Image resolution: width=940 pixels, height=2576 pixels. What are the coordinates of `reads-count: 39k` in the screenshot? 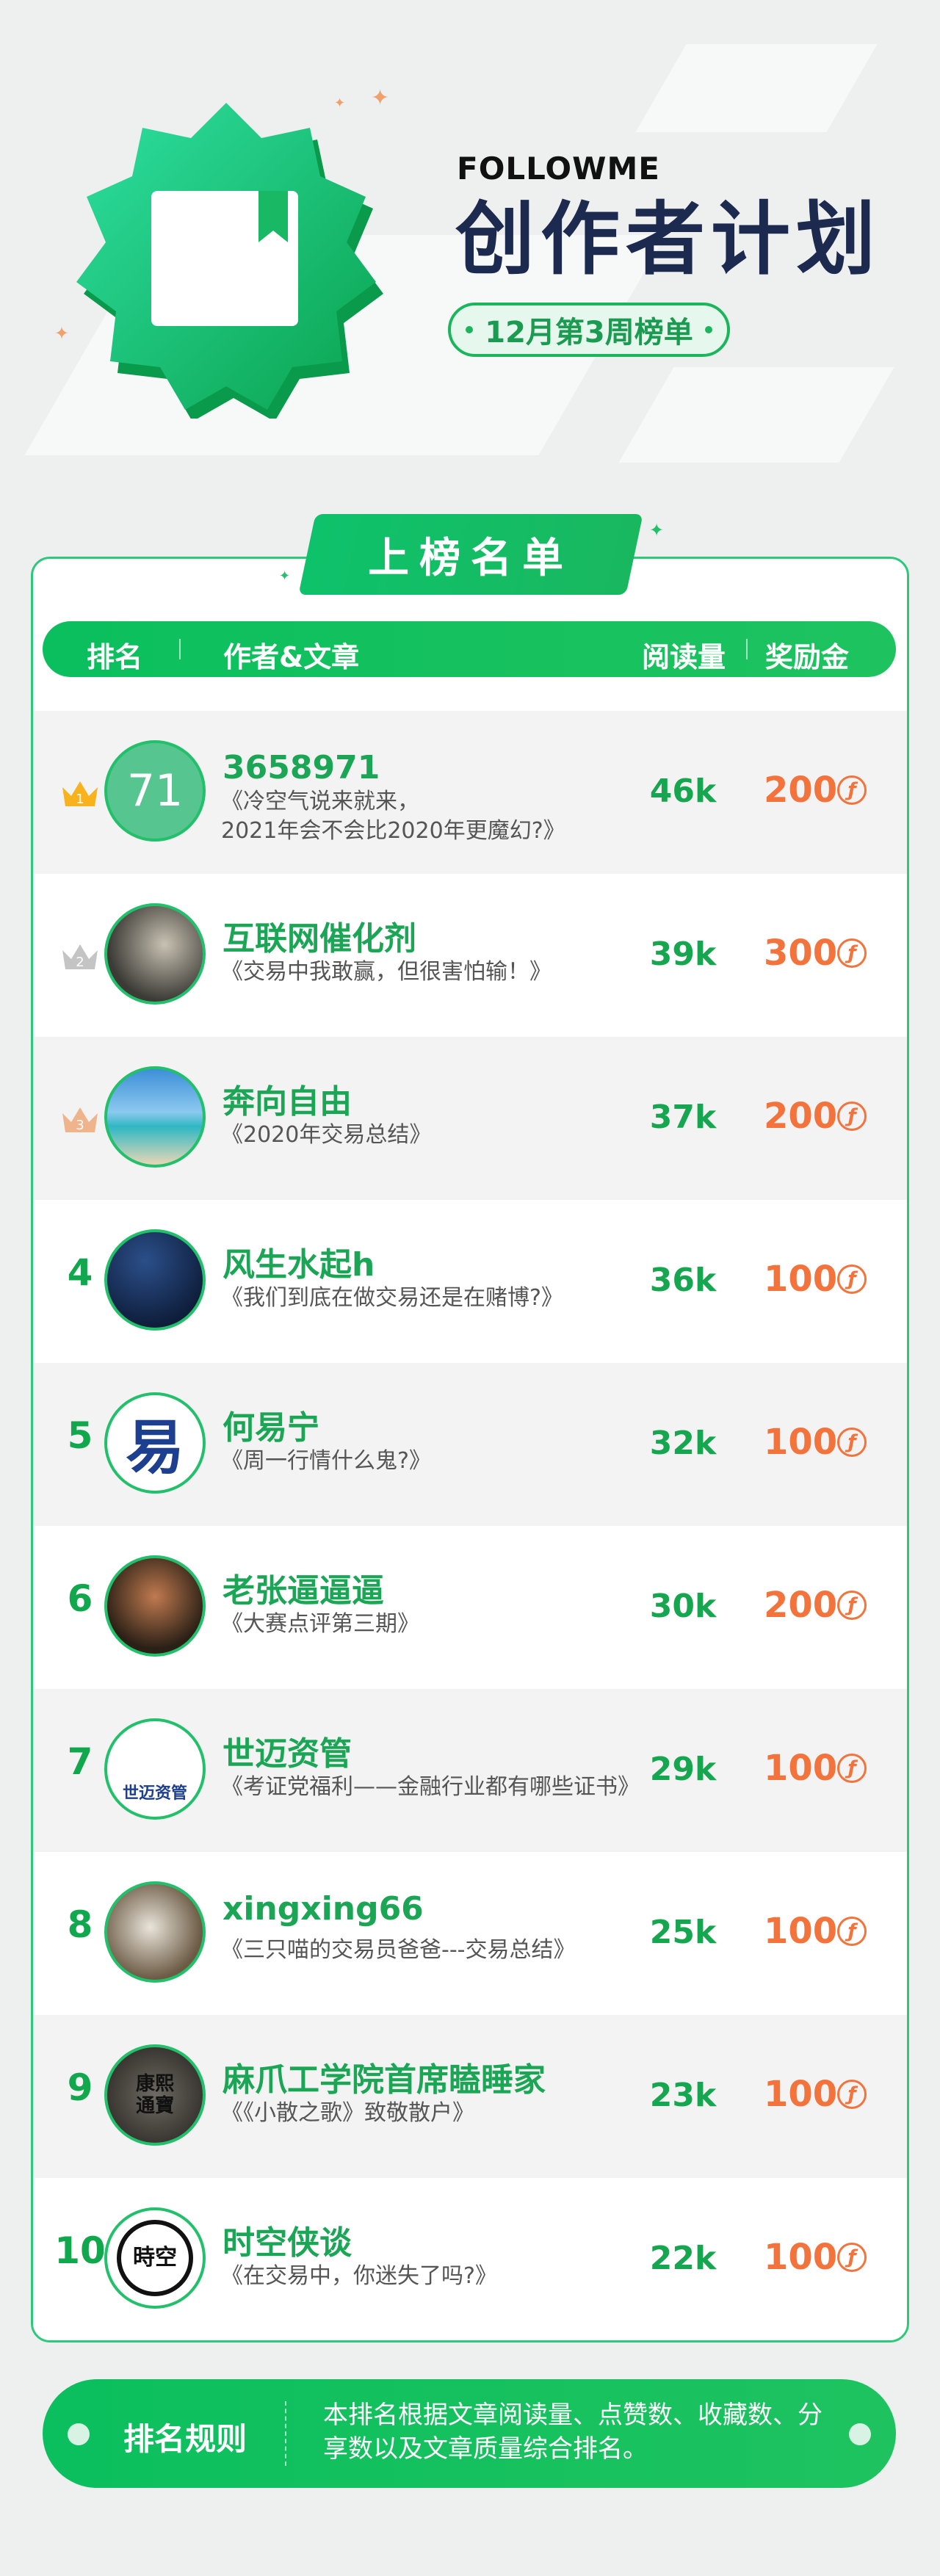 It's located at (683, 954).